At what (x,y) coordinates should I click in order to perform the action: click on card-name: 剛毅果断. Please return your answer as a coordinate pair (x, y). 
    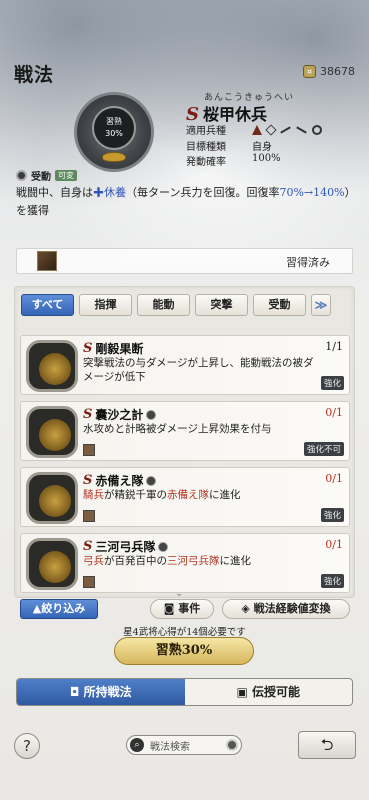
    Looking at the image, I should click on (119, 349).